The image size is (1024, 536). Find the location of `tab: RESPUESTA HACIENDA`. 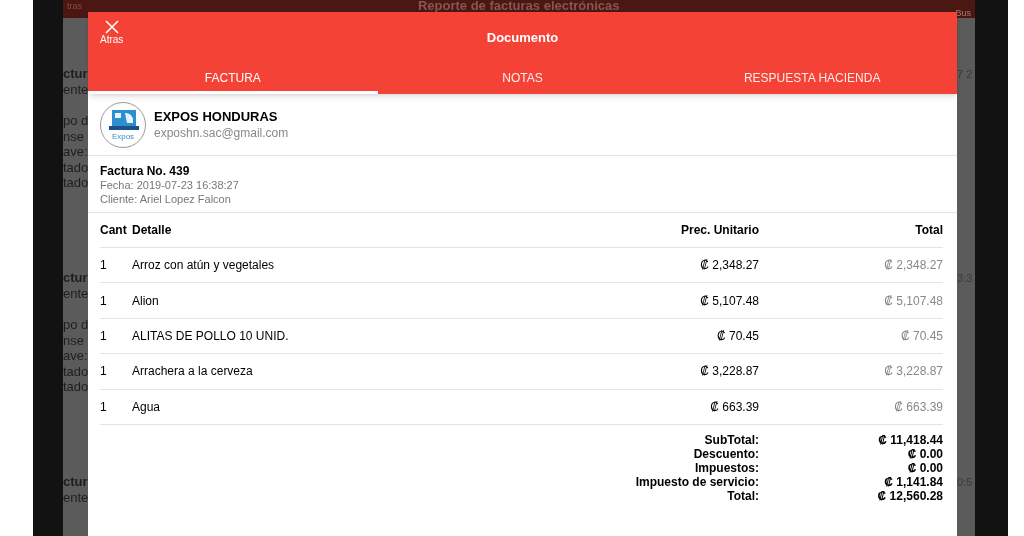

tab: RESPUESTA HACIENDA is located at coordinates (812, 79).